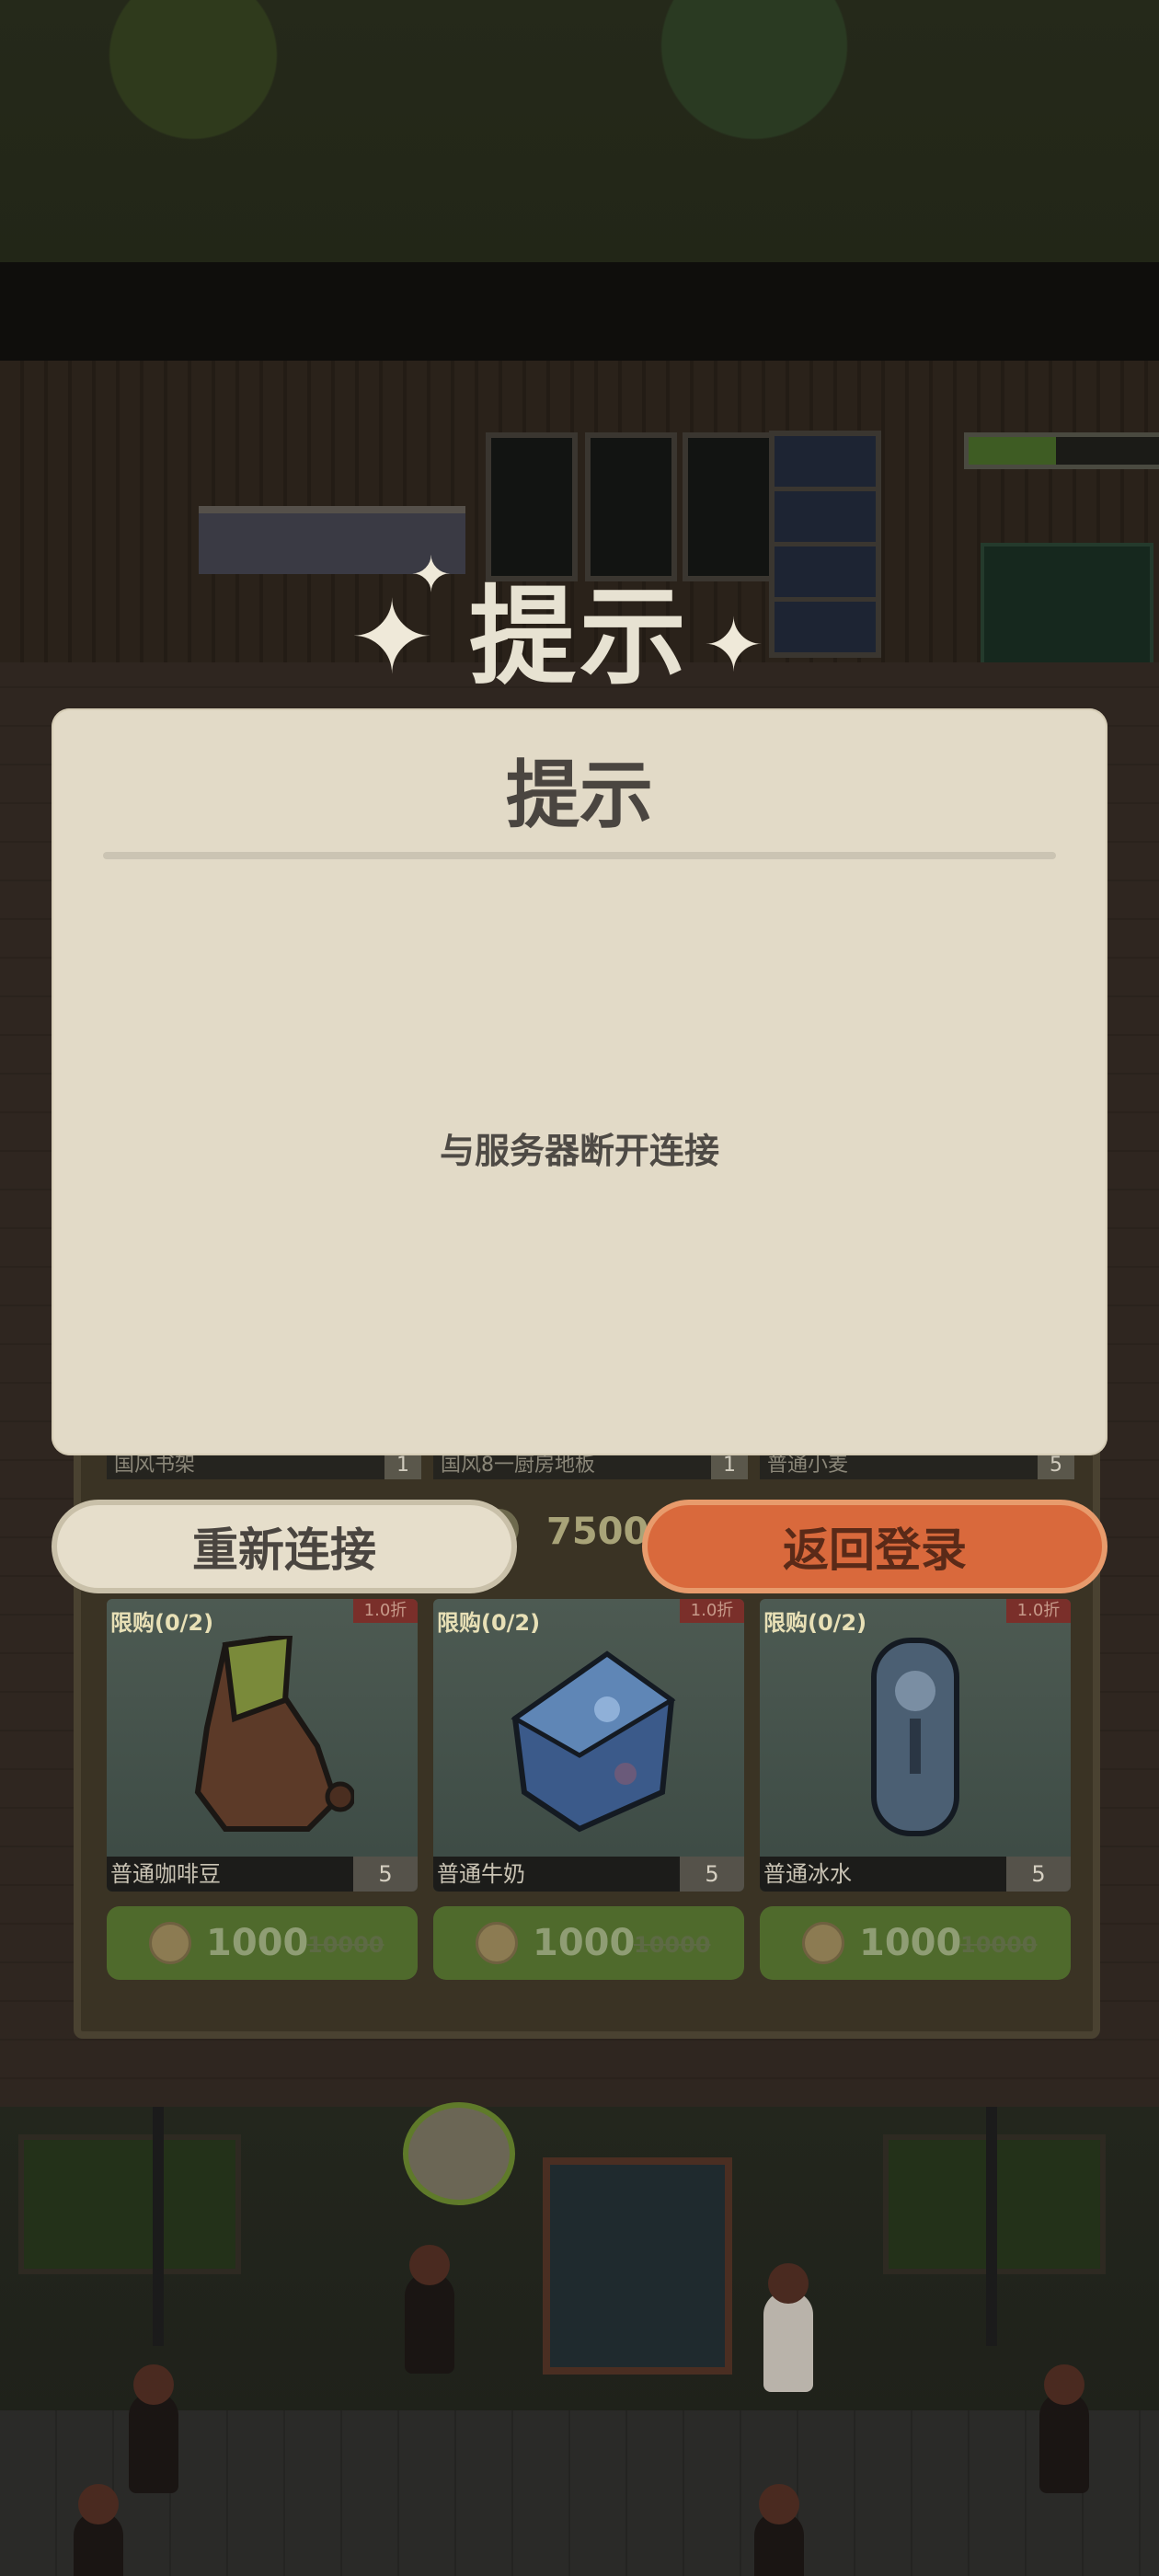 Image resolution: width=1159 pixels, height=2576 pixels. I want to click on planter, so click(129, 2204).